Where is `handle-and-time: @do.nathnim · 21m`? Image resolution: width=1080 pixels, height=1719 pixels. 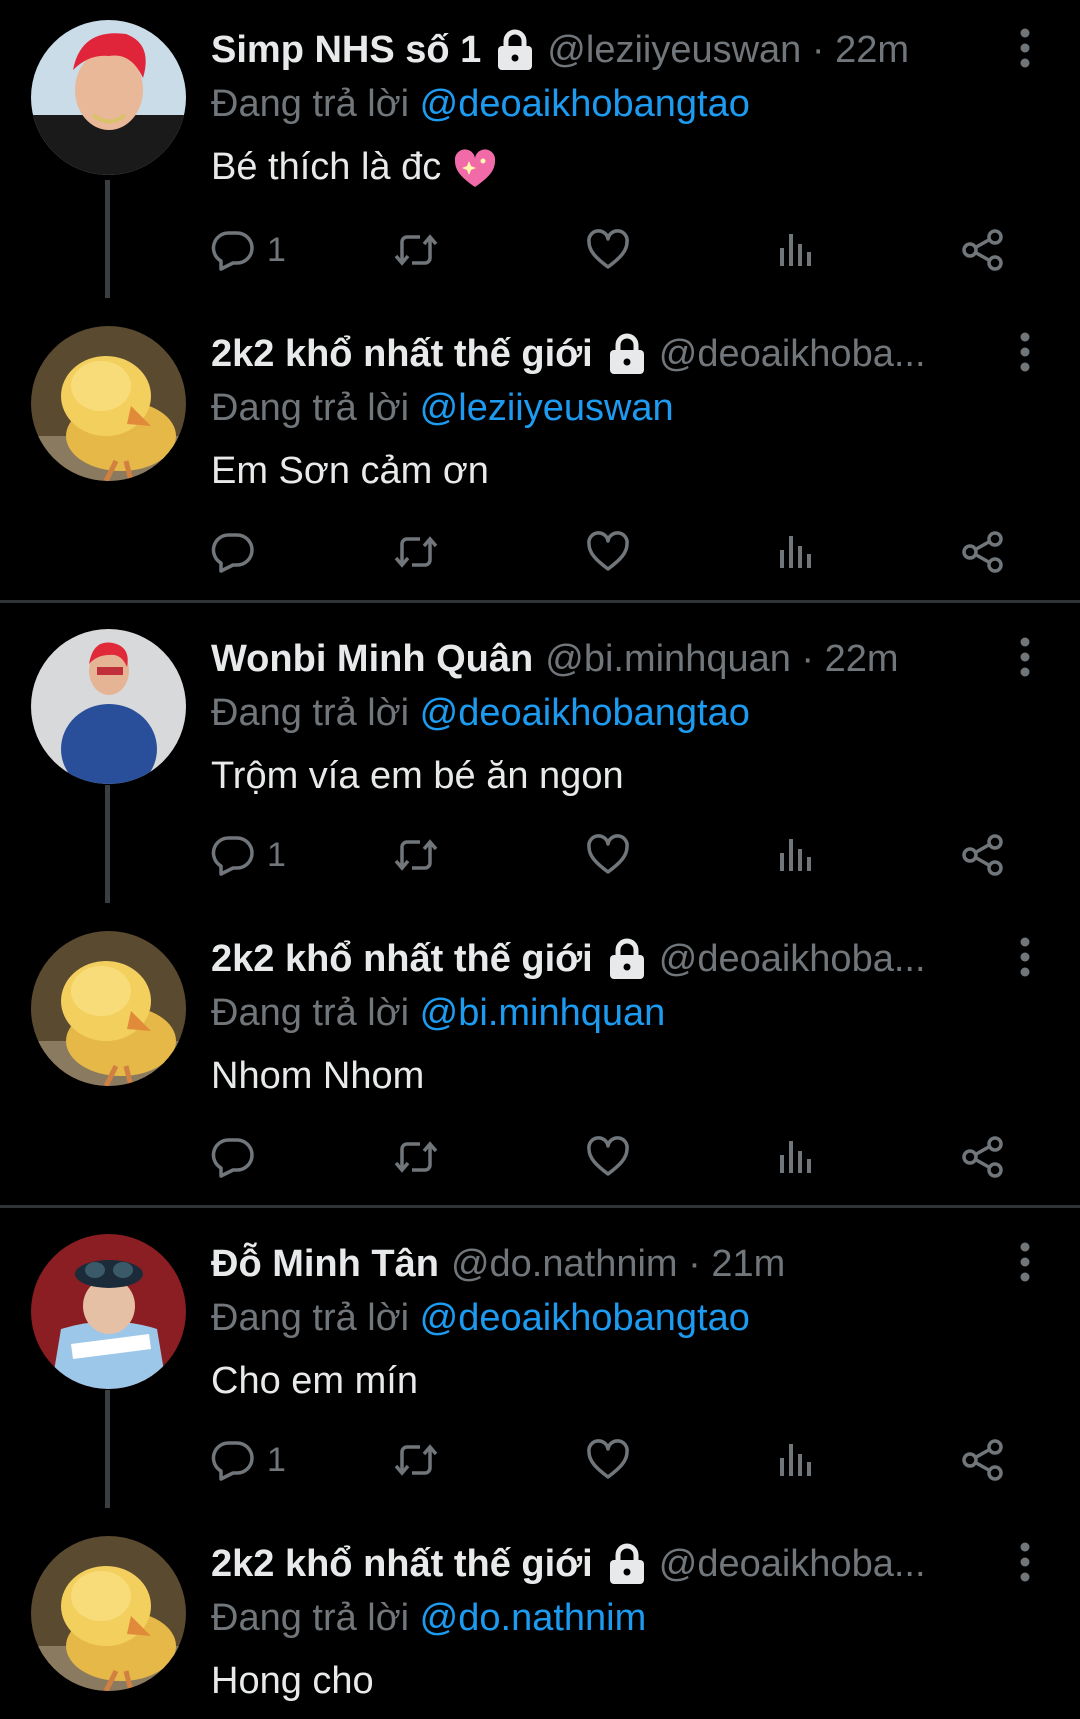 handle-and-time: @do.nathnim · 21m is located at coordinates (618, 1264).